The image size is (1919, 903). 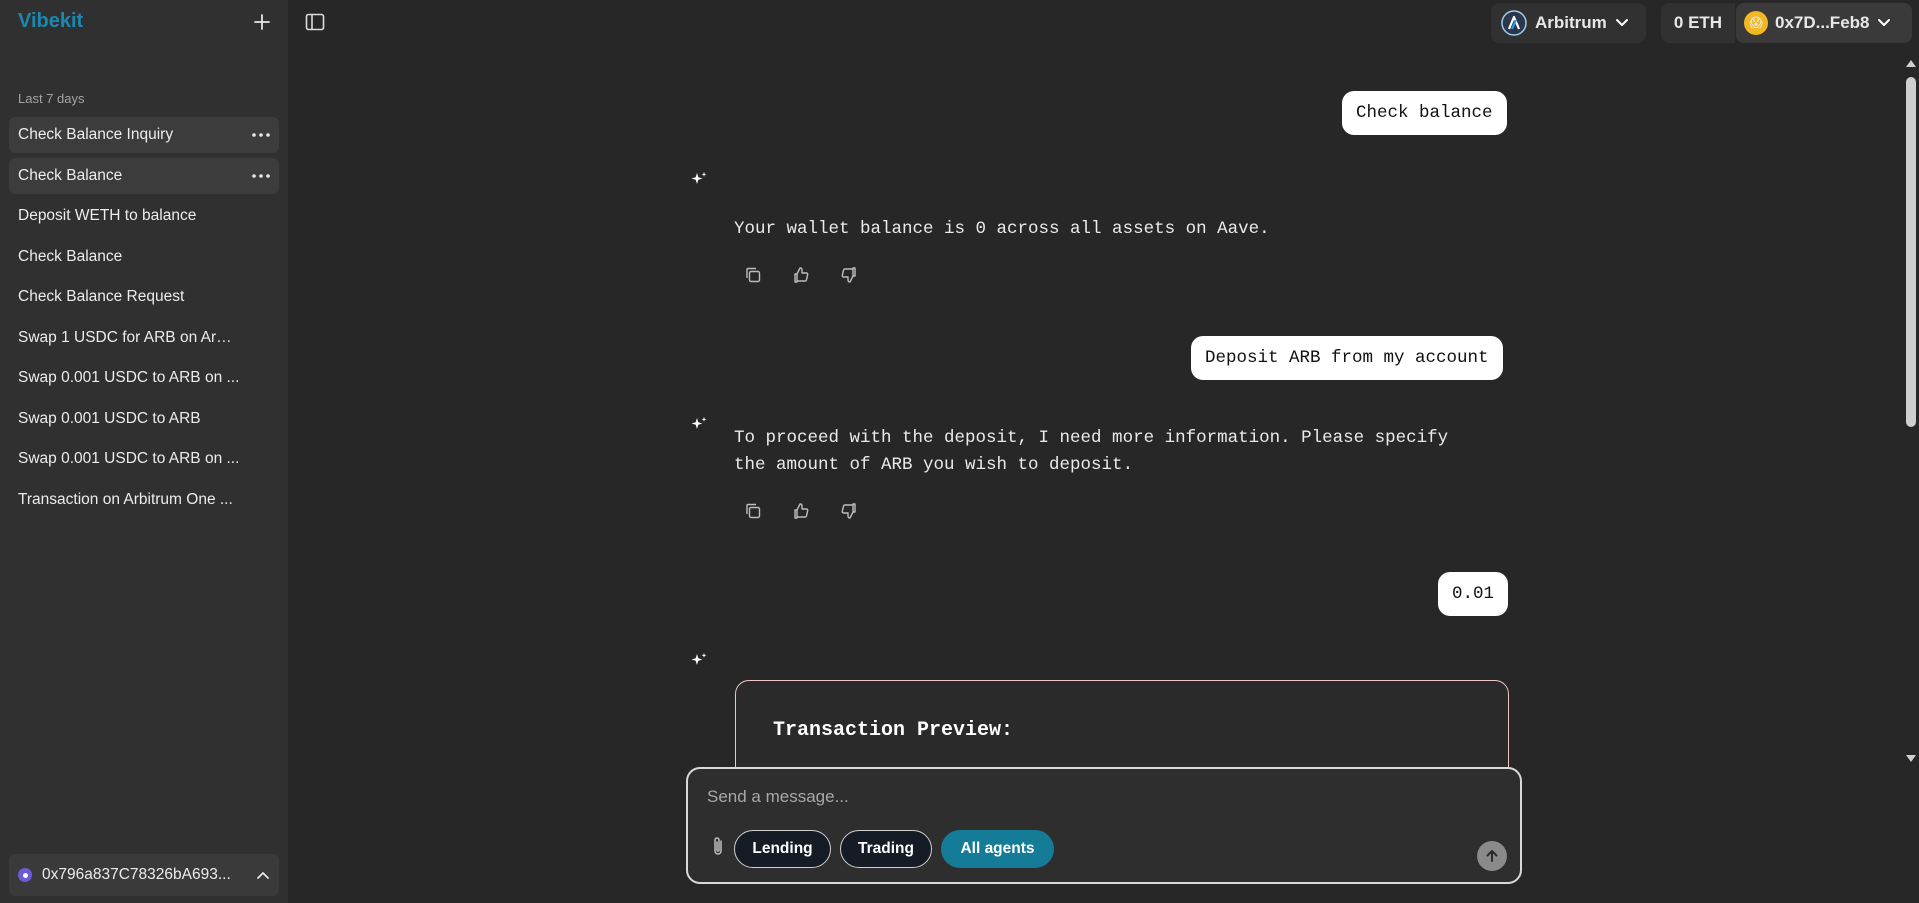 I want to click on user-message: 0.01, so click(x=1473, y=594).